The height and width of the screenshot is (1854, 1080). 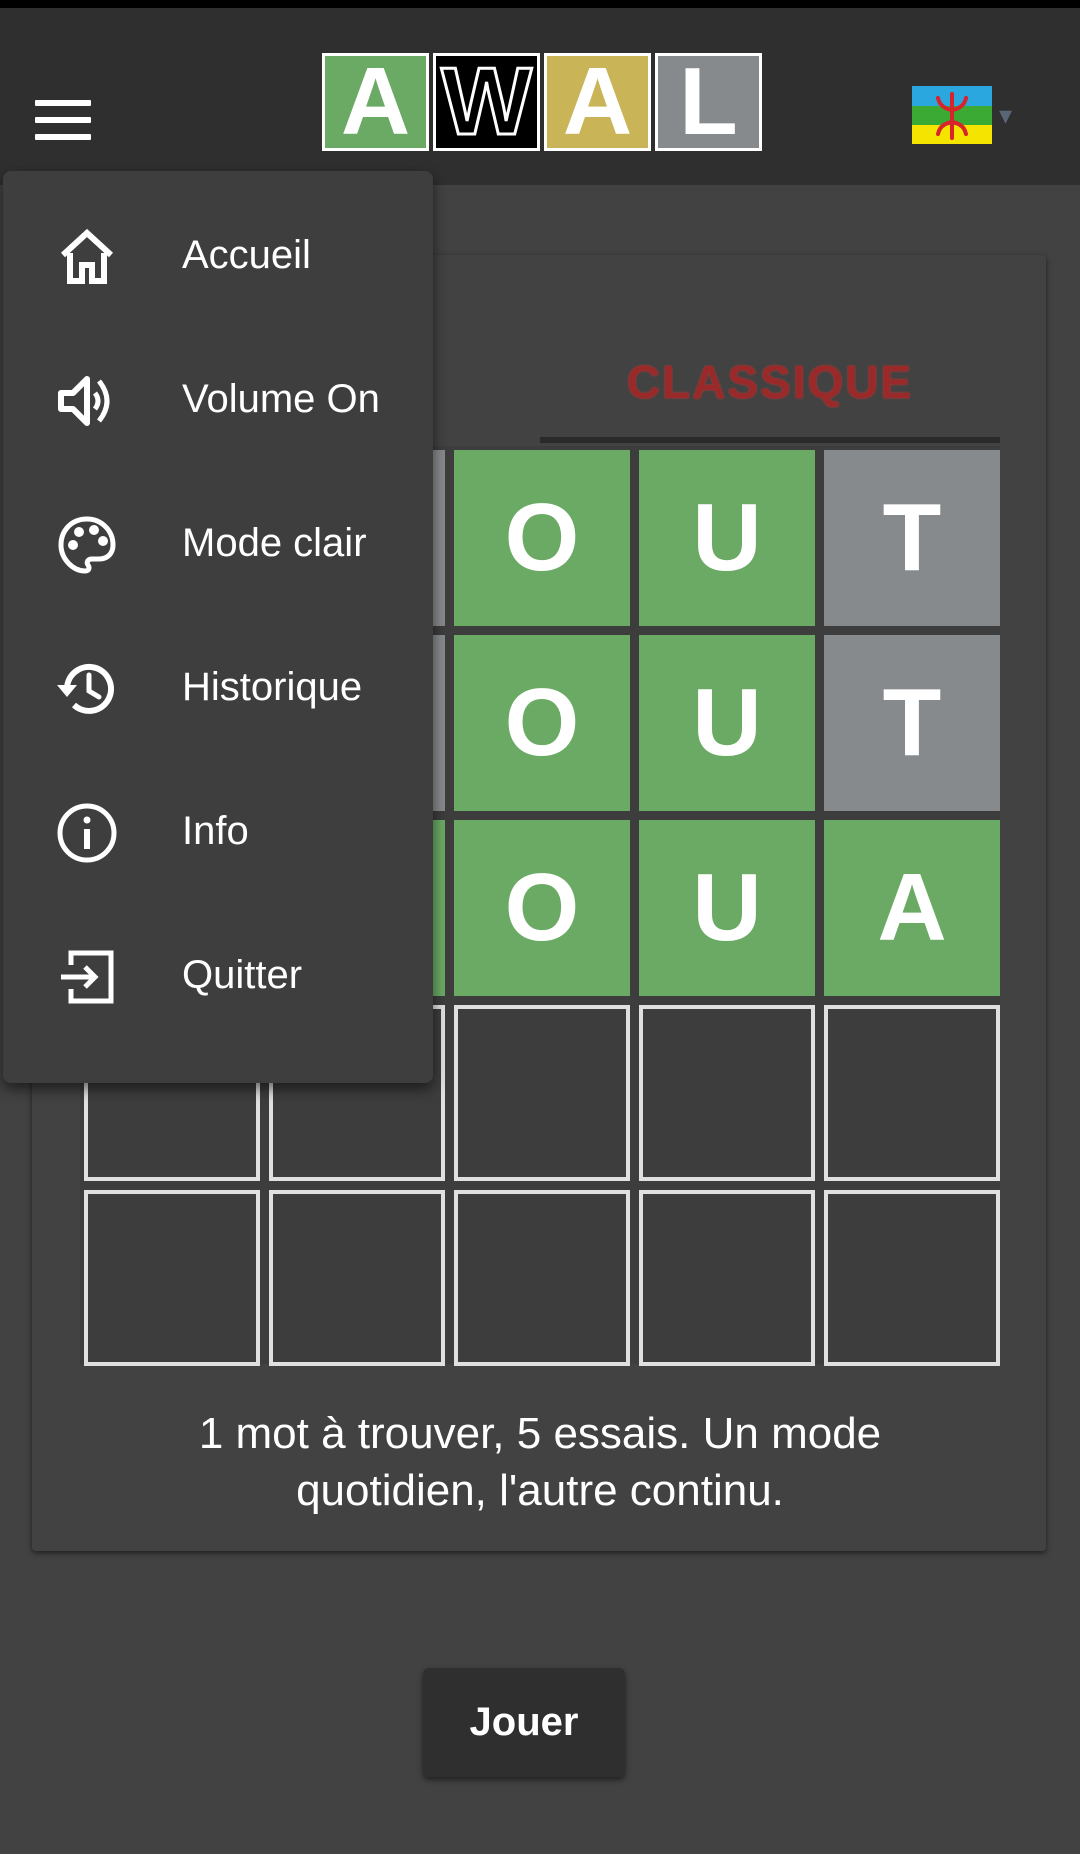 I want to click on menu-item-volume: Volume On, so click(x=218, y=399).